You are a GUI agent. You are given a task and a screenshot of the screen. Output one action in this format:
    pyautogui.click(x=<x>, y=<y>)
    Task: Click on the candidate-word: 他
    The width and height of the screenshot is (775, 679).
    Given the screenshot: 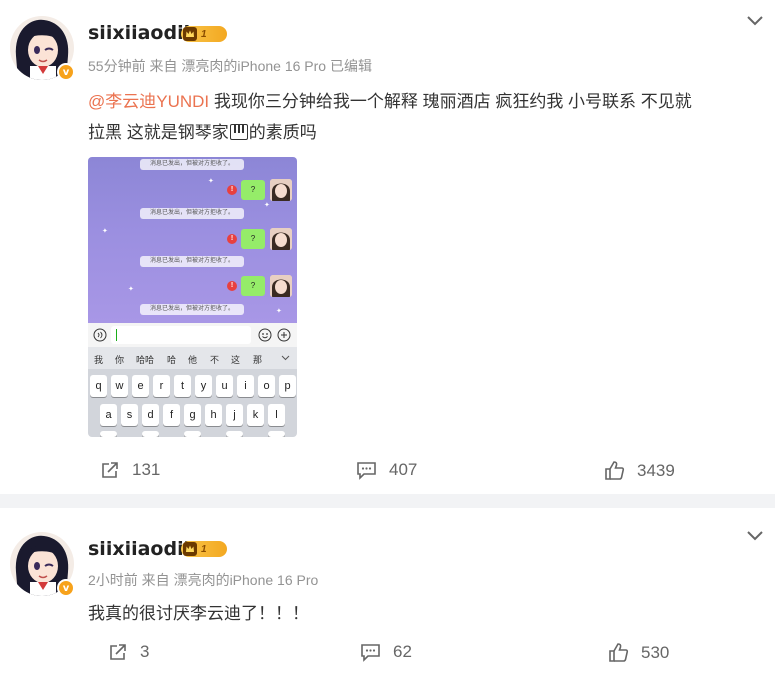 What is the action you would take?
    pyautogui.click(x=193, y=360)
    